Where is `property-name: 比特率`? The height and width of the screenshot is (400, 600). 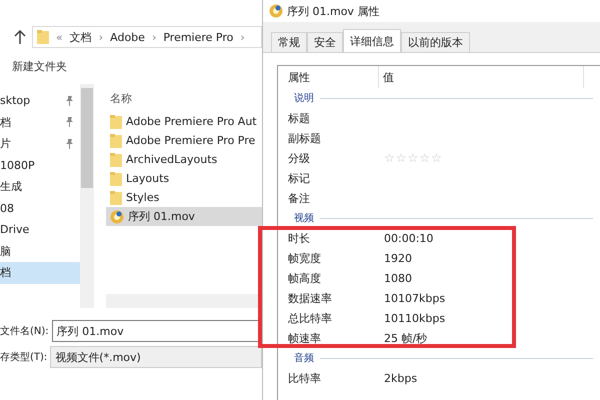 property-name: 比特率 is located at coordinates (304, 378).